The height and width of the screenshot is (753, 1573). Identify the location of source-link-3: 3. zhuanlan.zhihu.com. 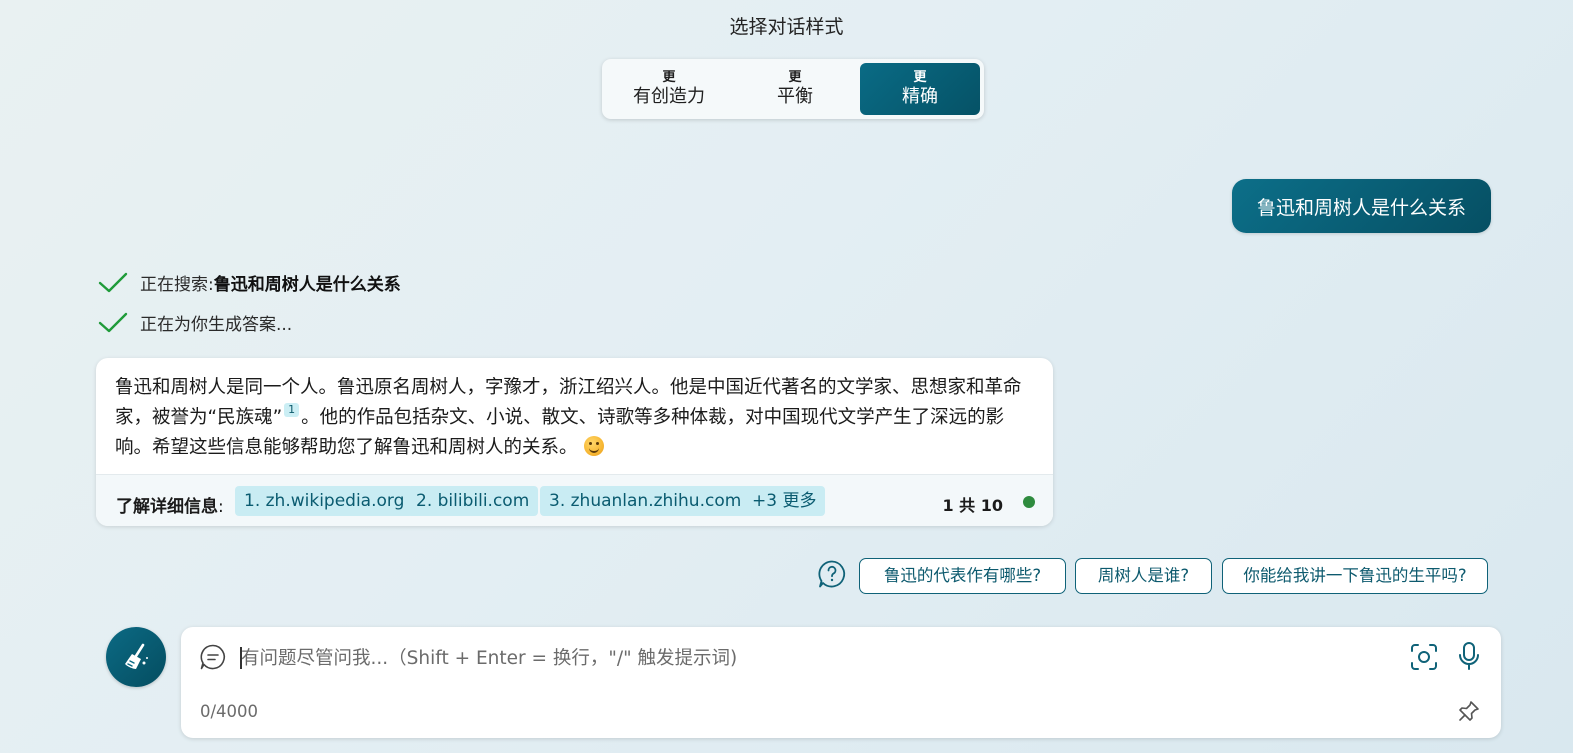
(645, 501).